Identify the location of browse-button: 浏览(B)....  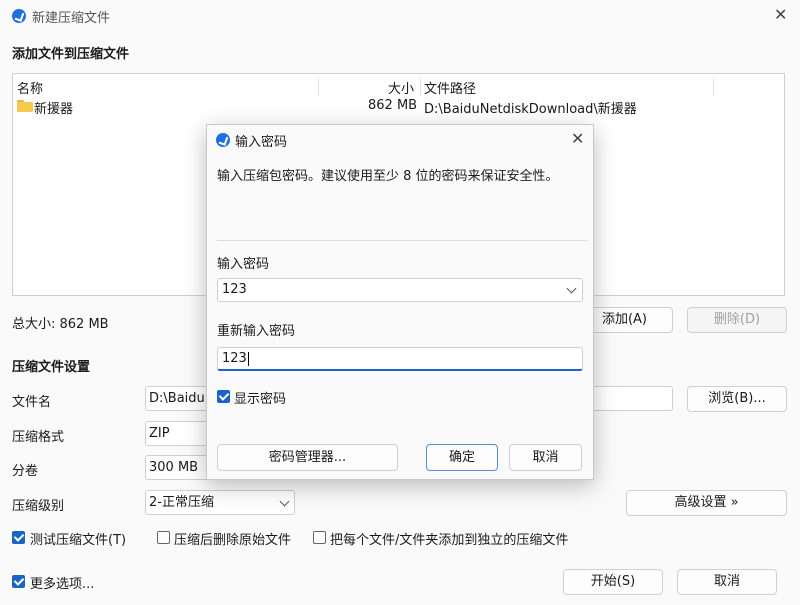
(737, 399).